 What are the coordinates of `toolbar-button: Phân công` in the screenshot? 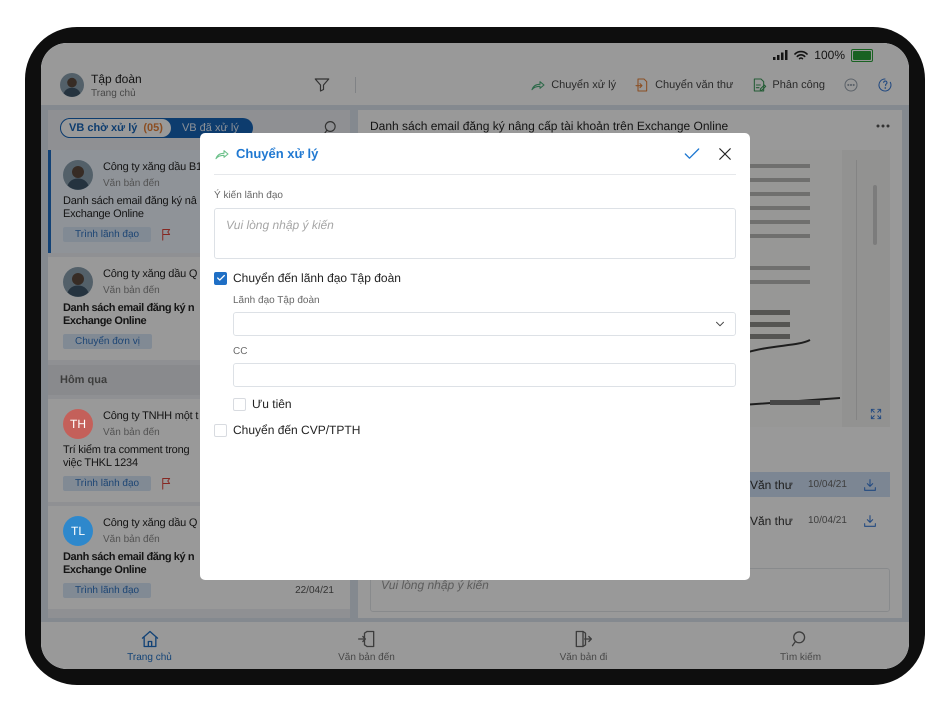 It's located at (788, 85).